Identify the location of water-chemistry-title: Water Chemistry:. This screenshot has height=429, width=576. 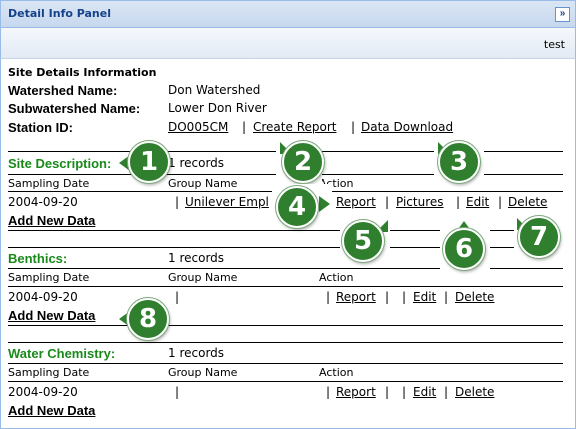
(62, 353).